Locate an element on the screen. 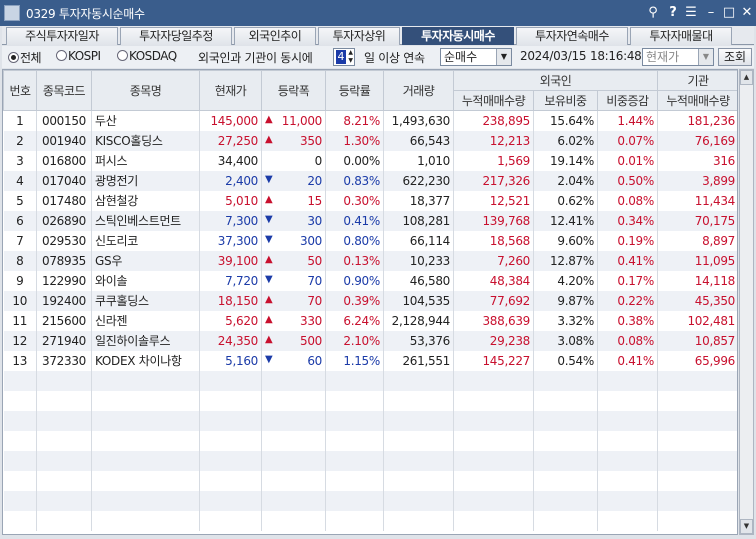 The width and height of the screenshot is (756, 539). cell-code: 192400 is located at coordinates (64, 300).